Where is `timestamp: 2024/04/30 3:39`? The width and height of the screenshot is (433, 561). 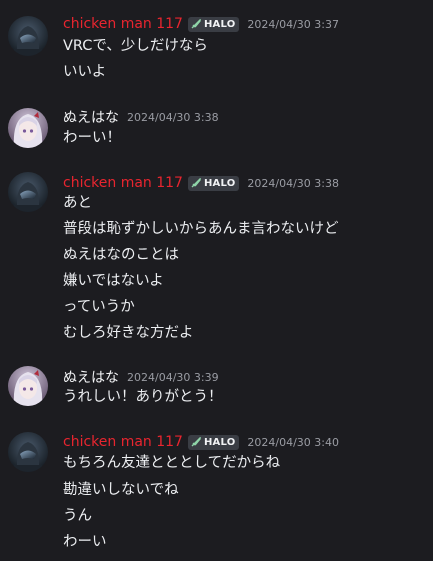
timestamp: 2024/04/30 3:39 is located at coordinates (173, 377).